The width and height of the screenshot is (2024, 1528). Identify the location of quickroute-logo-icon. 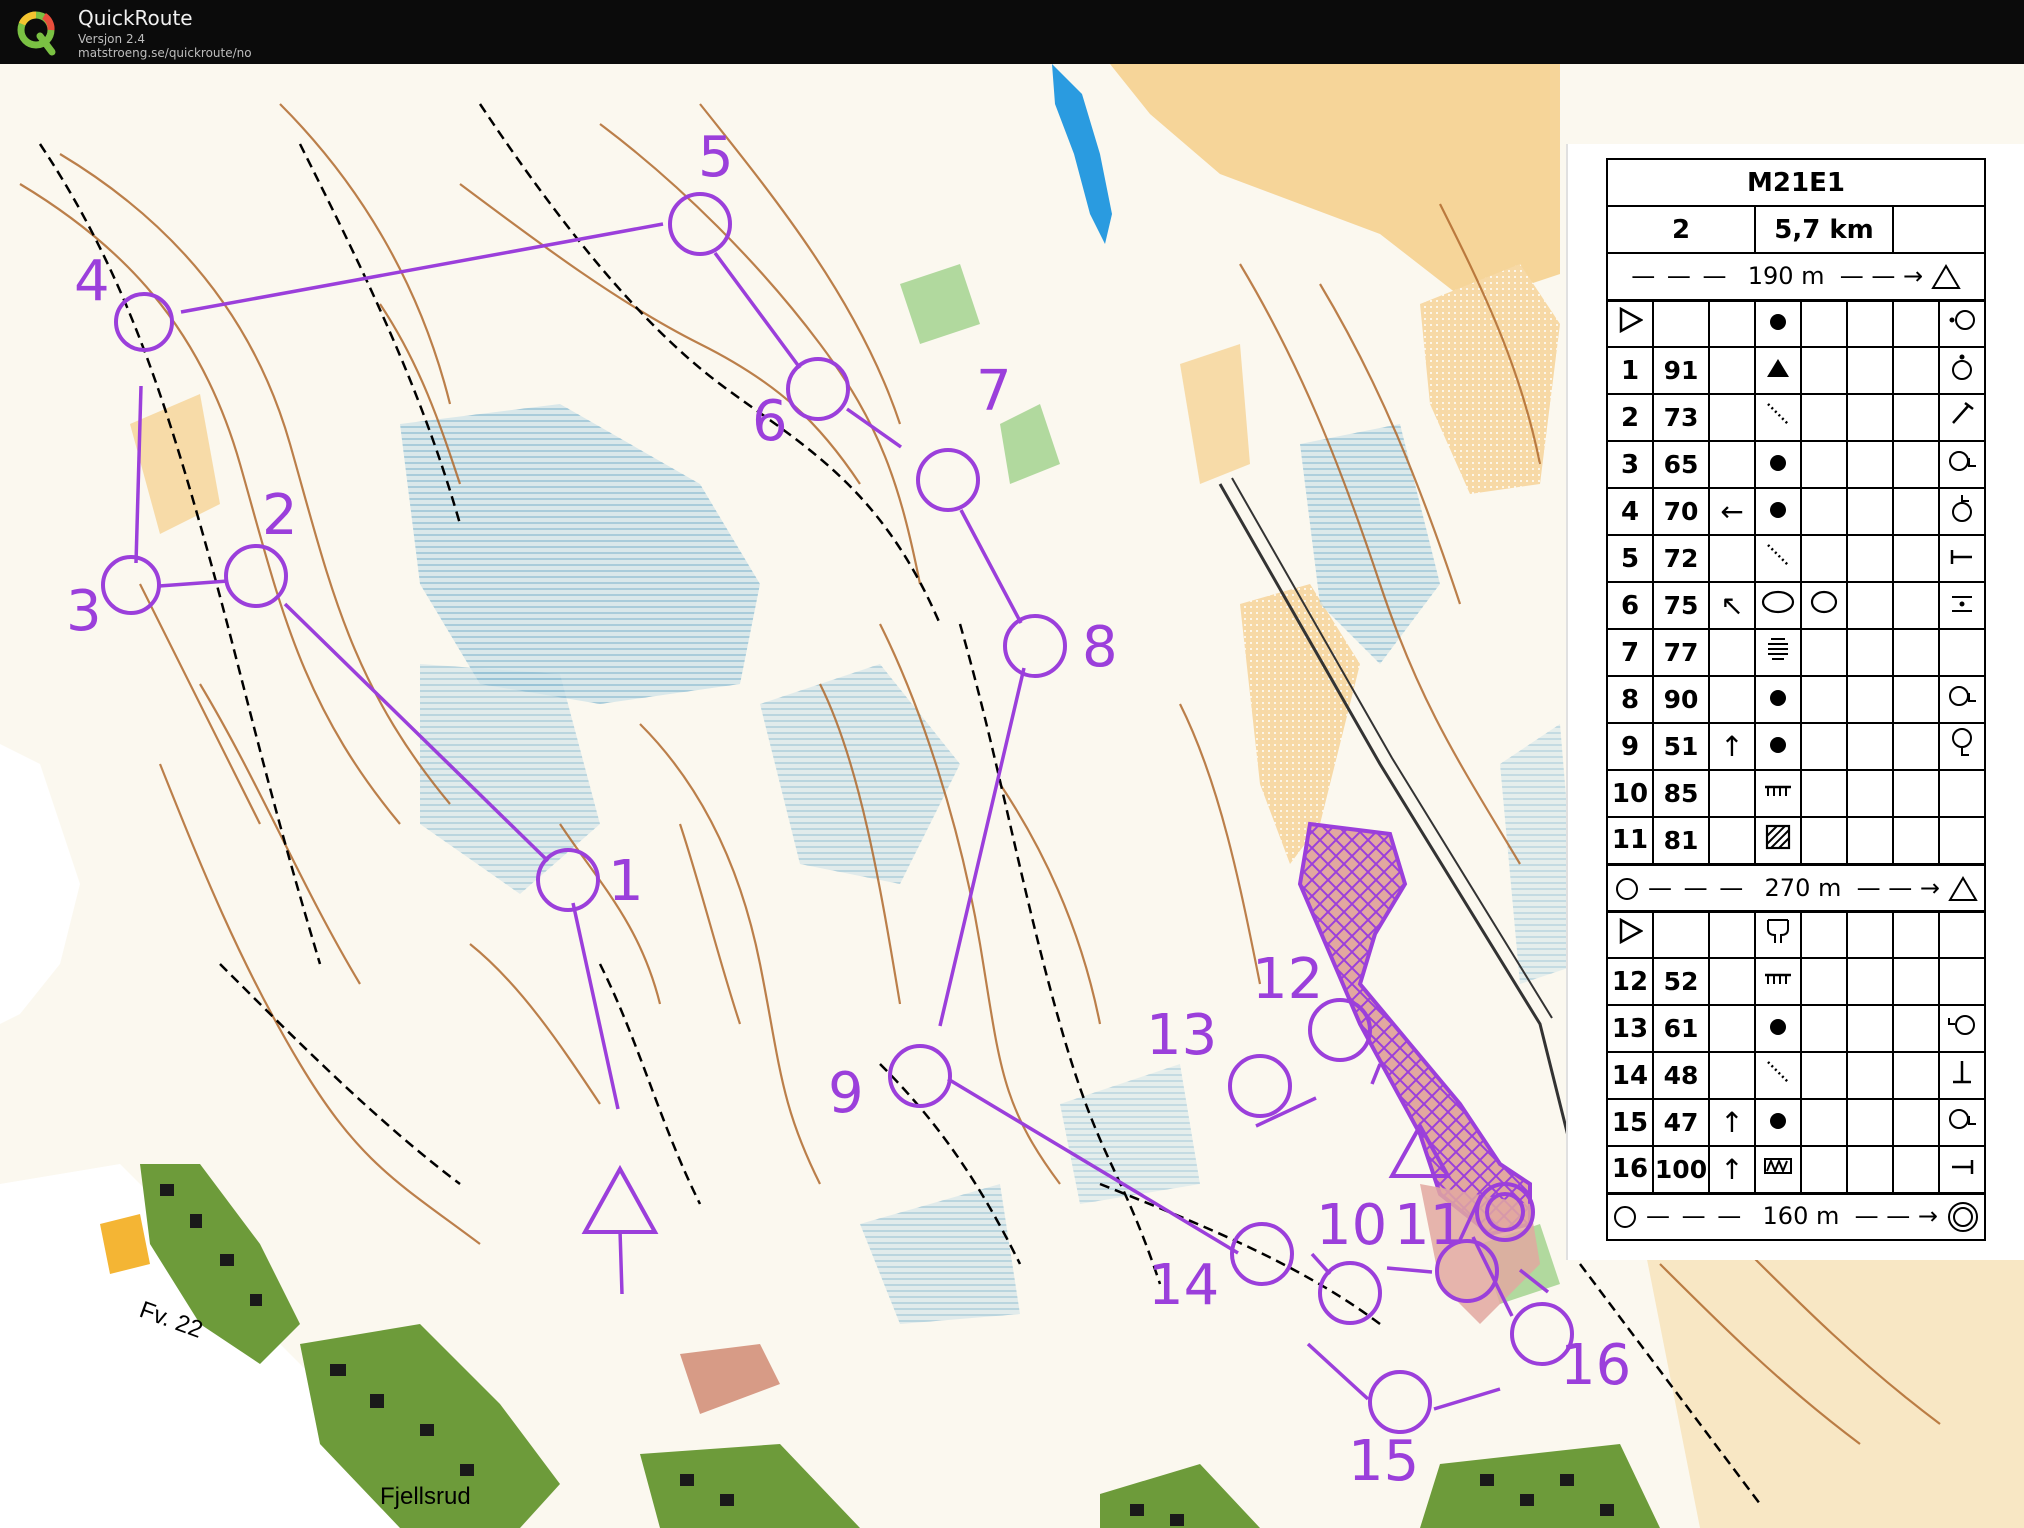
(36, 33).